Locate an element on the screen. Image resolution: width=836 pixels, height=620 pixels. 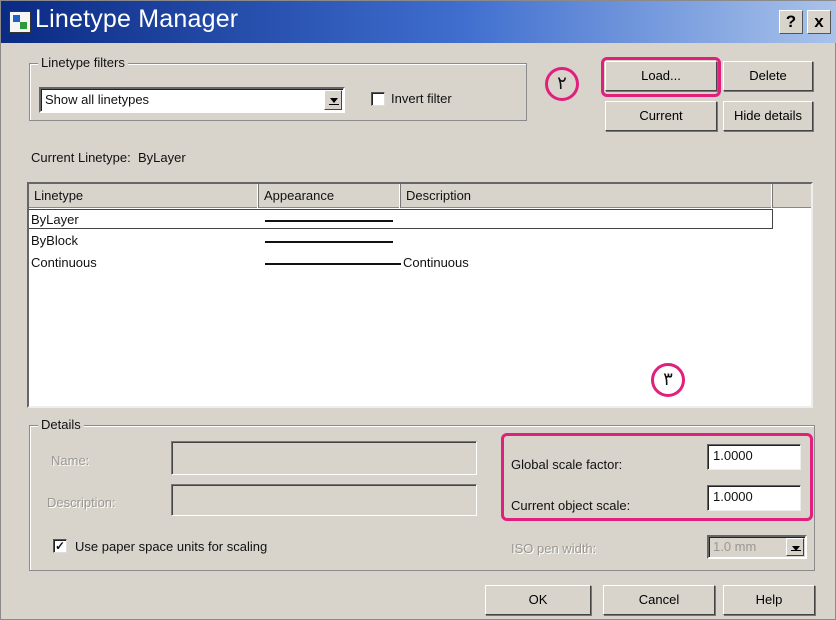
current-linetype-label: Current Linetype: ByLayer is located at coordinates (108, 157).